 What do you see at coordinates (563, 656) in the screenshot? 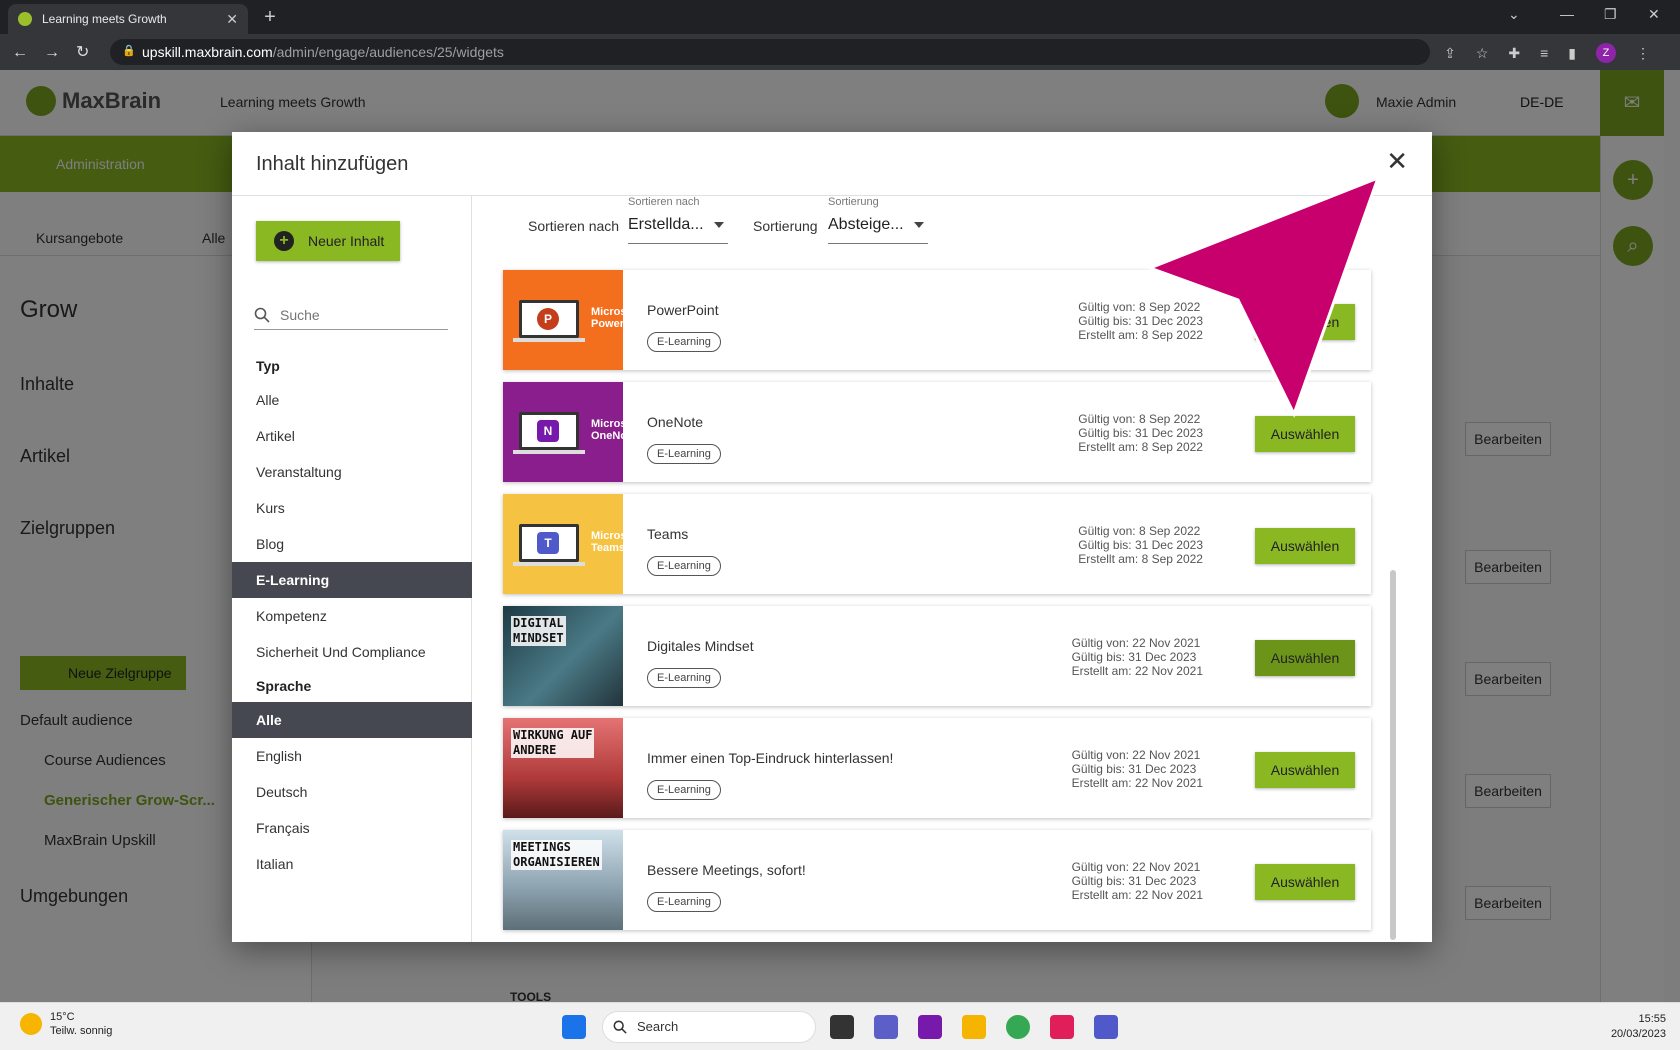
I see `digital-mindset-thumbnail: DIGITAL MINDSET` at bounding box center [563, 656].